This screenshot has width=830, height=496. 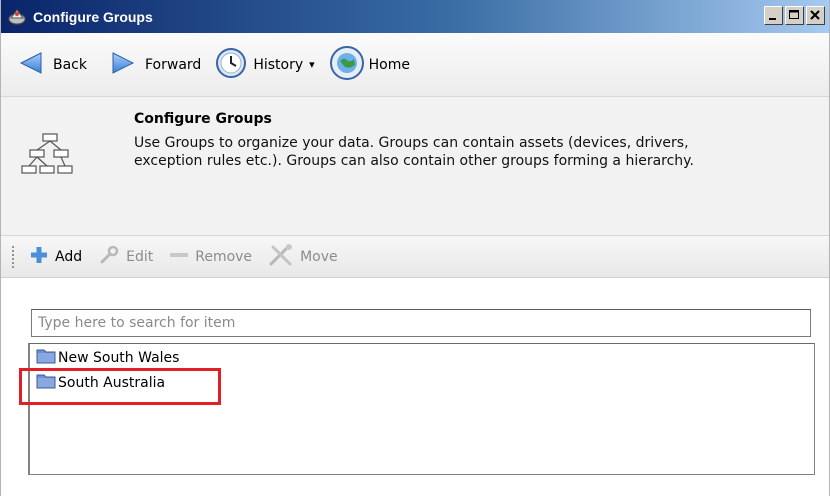 What do you see at coordinates (109, 257) in the screenshot?
I see `wrench-icon` at bounding box center [109, 257].